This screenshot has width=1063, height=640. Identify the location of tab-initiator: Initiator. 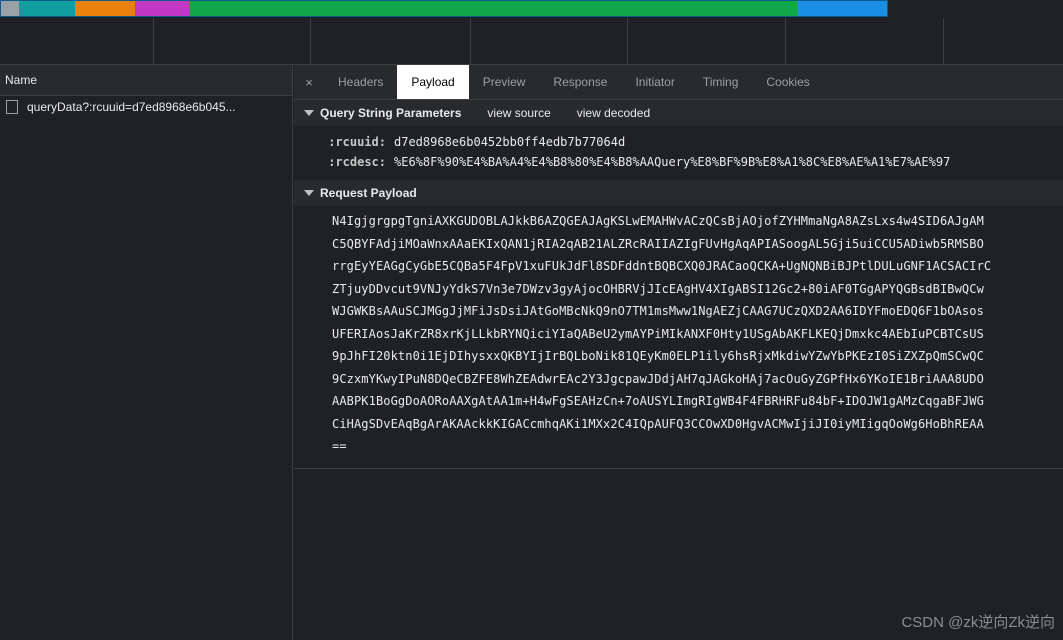
(654, 82).